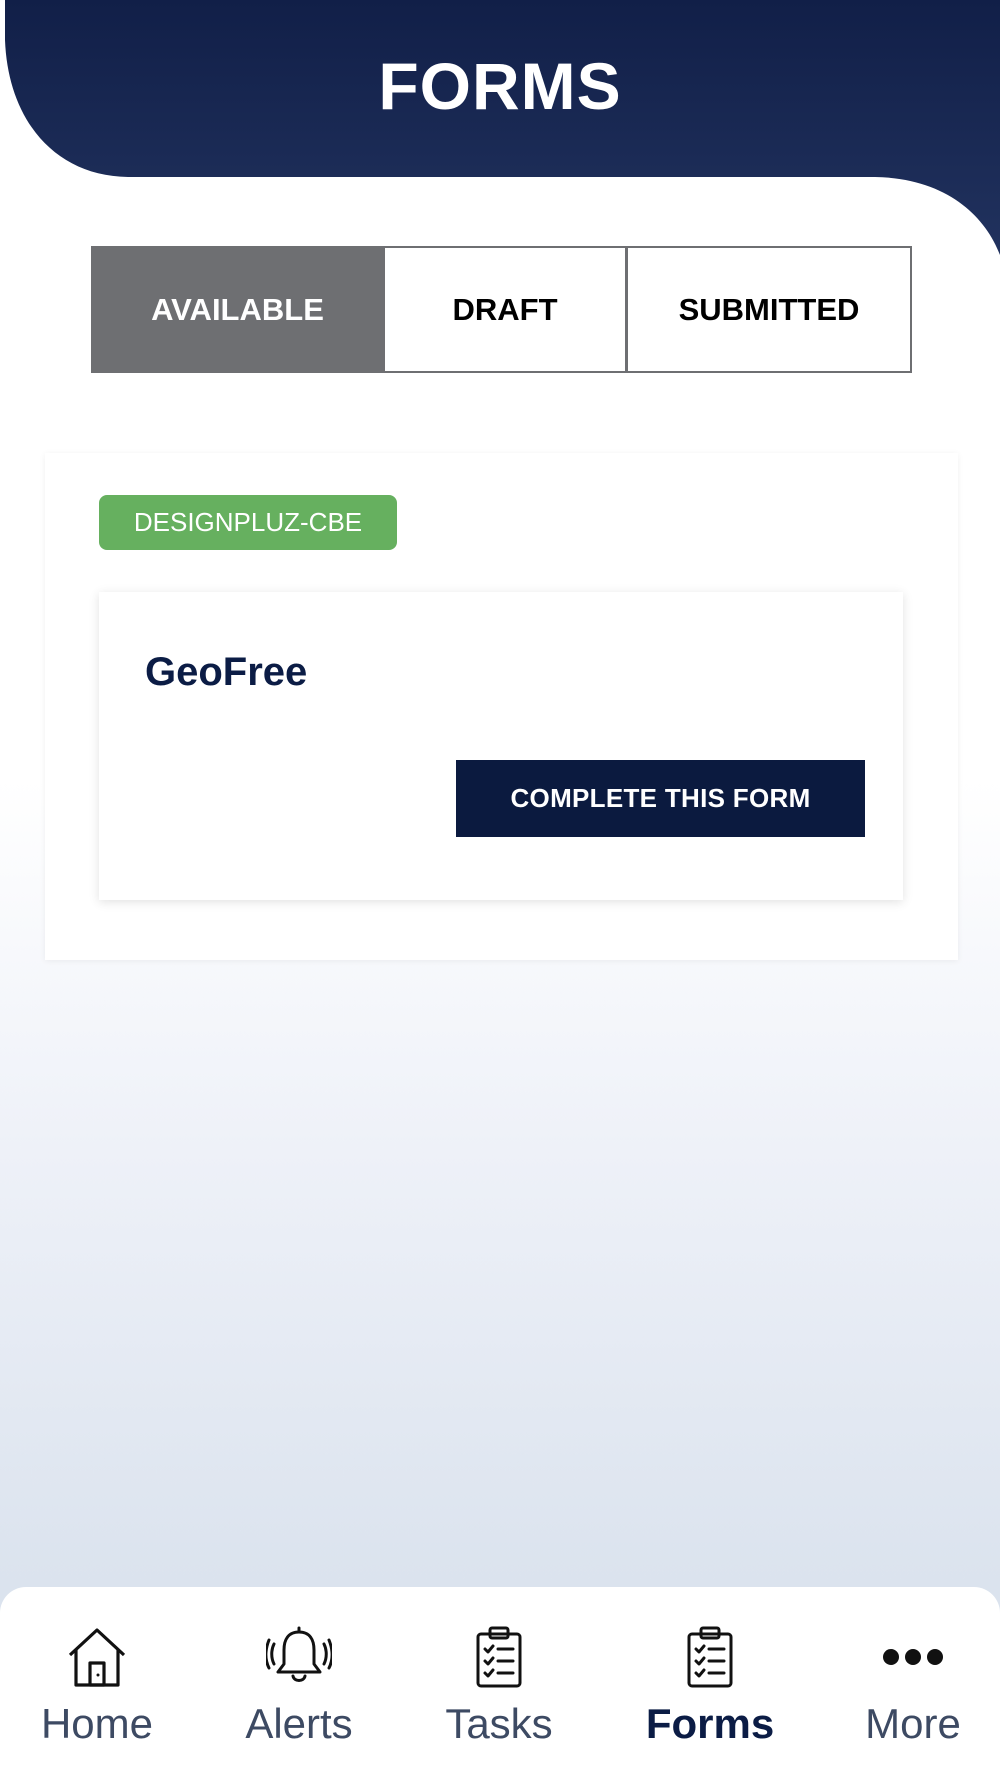  Describe the element at coordinates (913, 1657) in the screenshot. I see `more-icon` at that location.